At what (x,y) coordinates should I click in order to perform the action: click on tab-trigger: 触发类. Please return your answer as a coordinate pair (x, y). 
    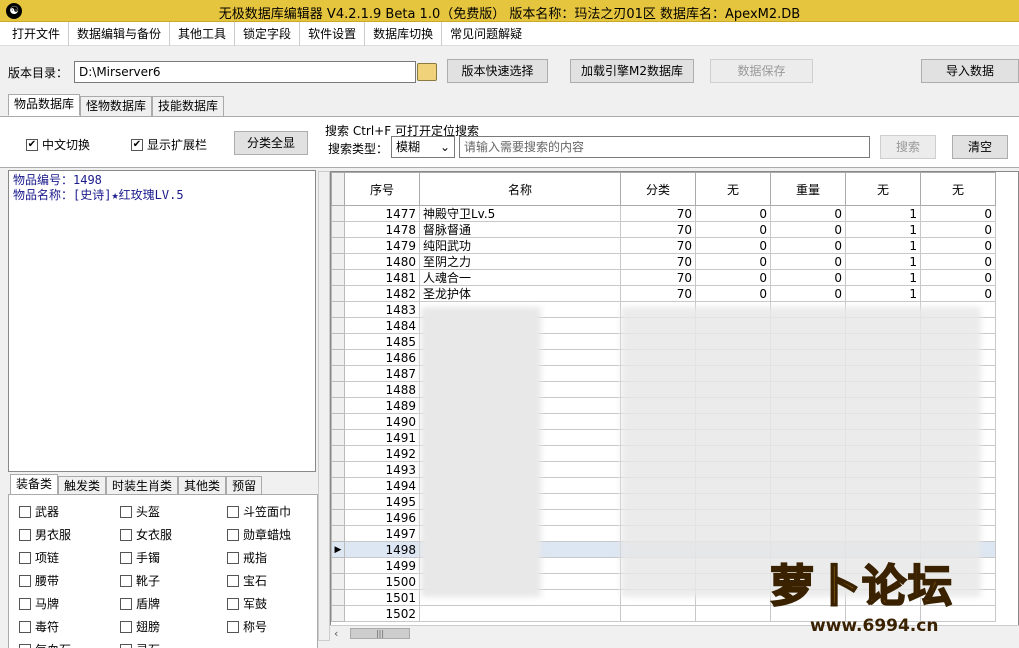
    Looking at the image, I should click on (82, 486).